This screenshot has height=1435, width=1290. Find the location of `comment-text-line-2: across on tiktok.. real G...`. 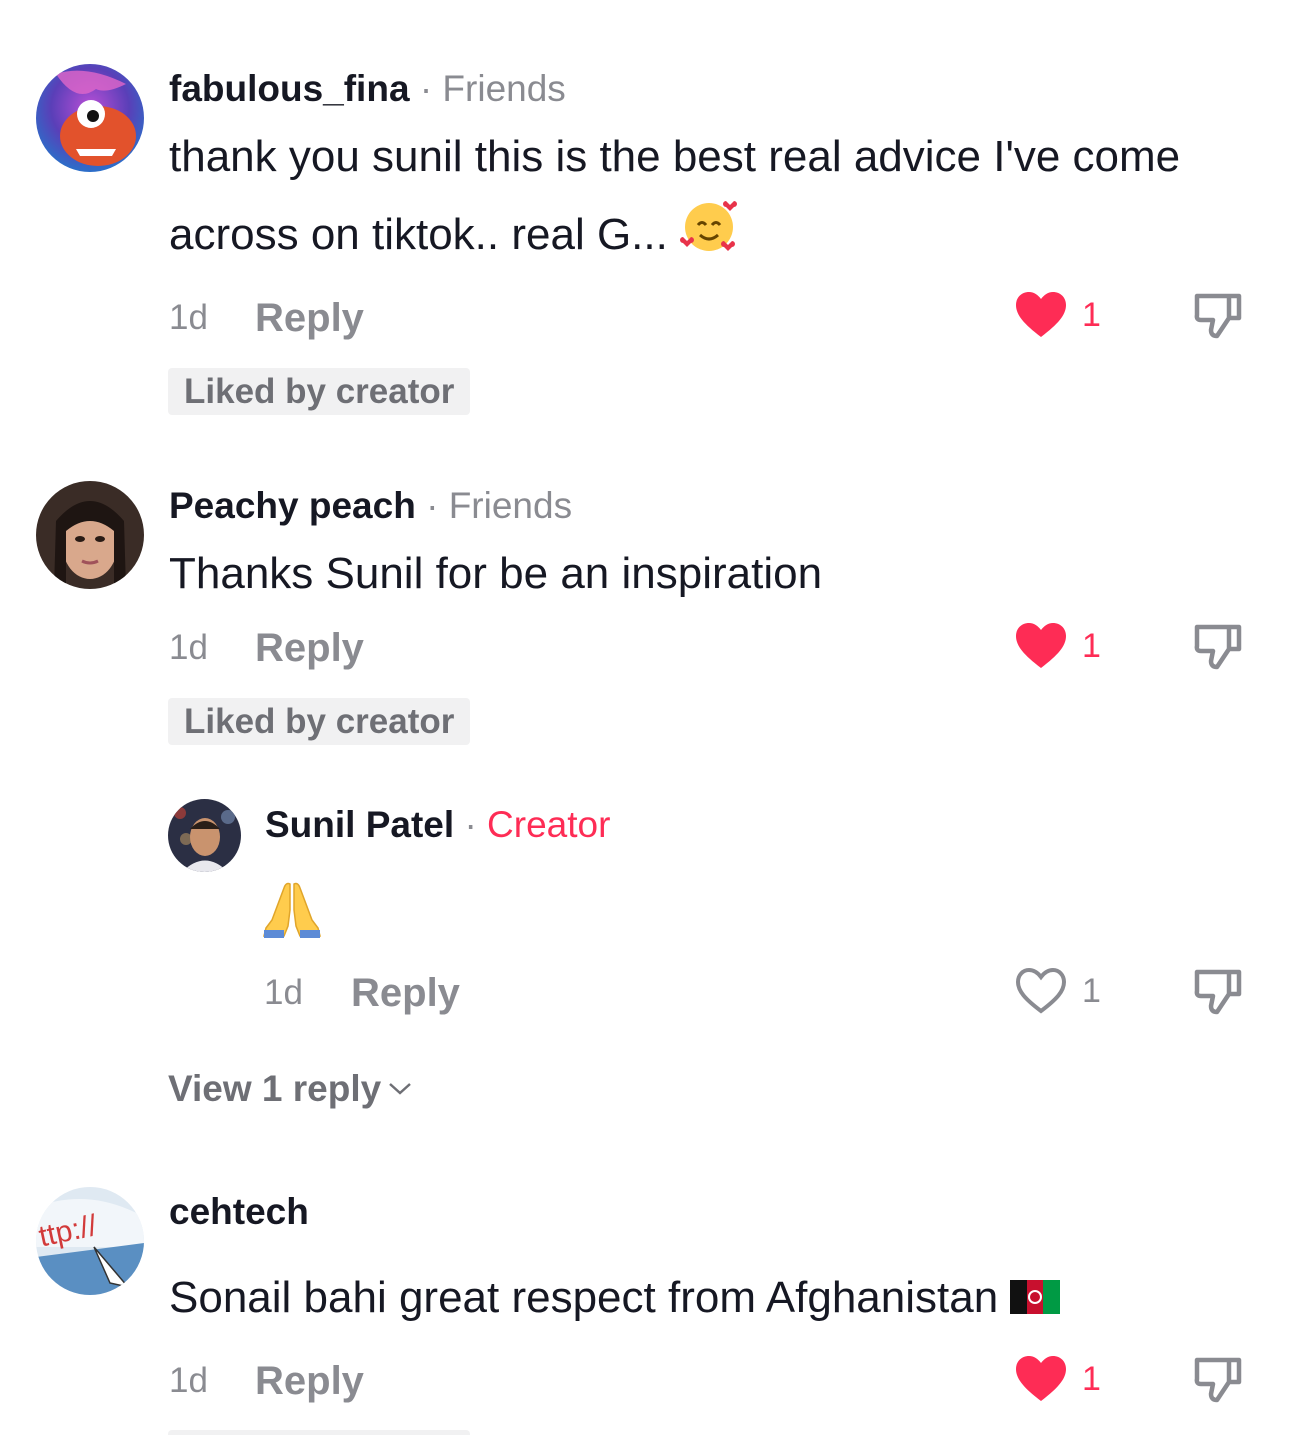

comment-text-line-2: across on tiktok.. real G... is located at coordinates (453, 237).